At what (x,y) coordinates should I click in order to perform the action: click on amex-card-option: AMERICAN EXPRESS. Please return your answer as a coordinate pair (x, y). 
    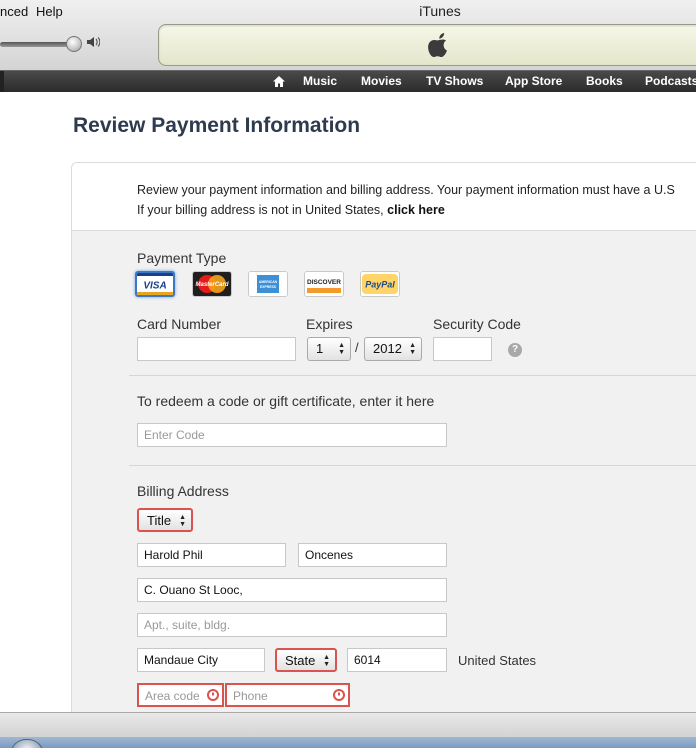
    Looking at the image, I should click on (268, 284).